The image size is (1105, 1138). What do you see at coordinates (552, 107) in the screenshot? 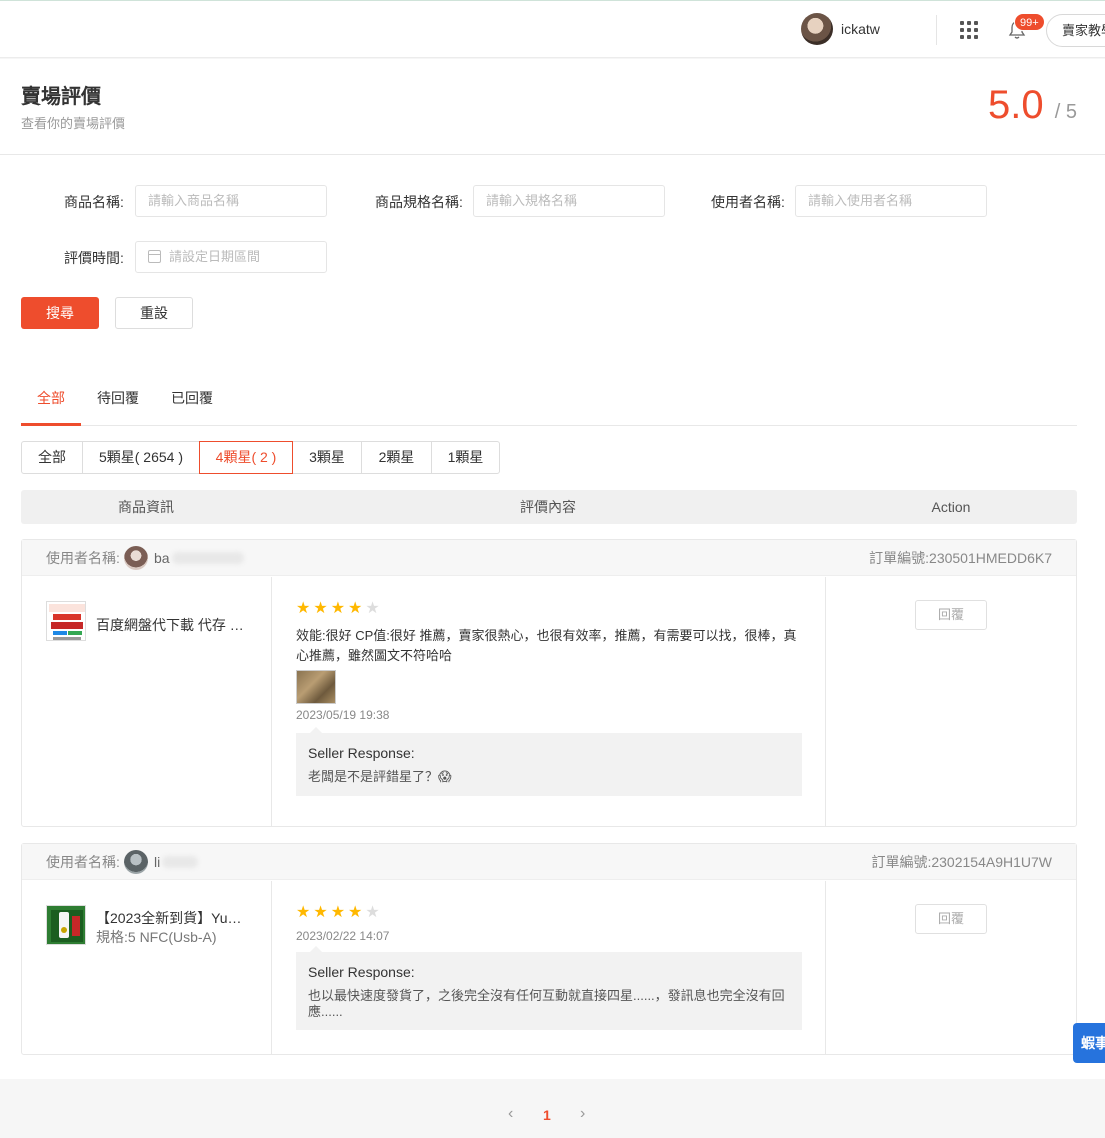
I see `page-header: 賣場評價 查看你的賣場評價 5.0 / 5` at bounding box center [552, 107].